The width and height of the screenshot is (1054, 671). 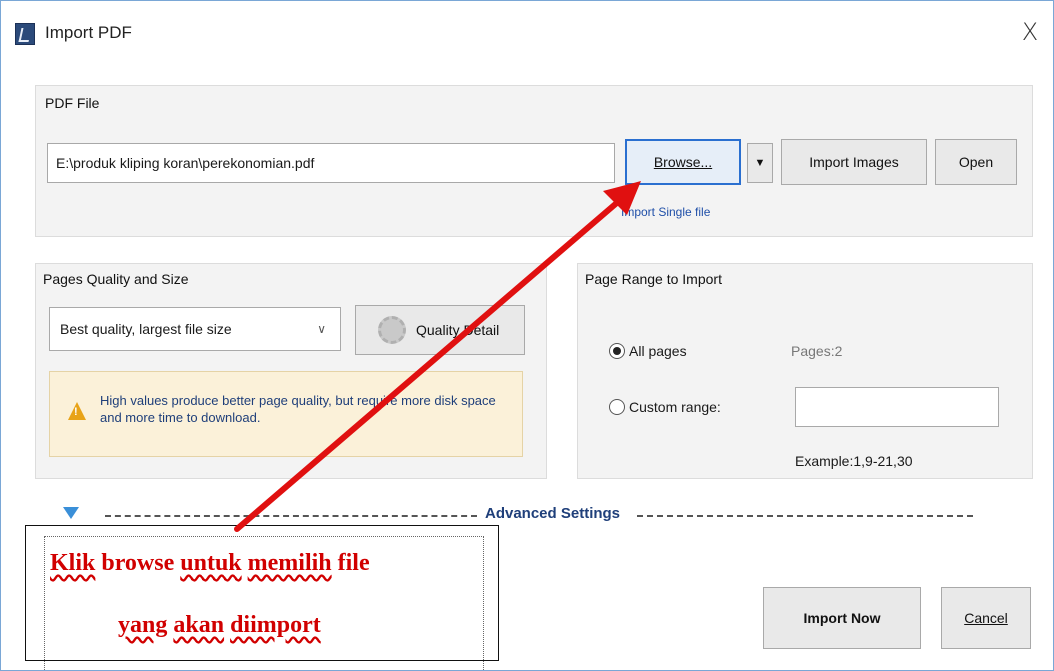 I want to click on cancel-button: Cancel, so click(x=986, y=618).